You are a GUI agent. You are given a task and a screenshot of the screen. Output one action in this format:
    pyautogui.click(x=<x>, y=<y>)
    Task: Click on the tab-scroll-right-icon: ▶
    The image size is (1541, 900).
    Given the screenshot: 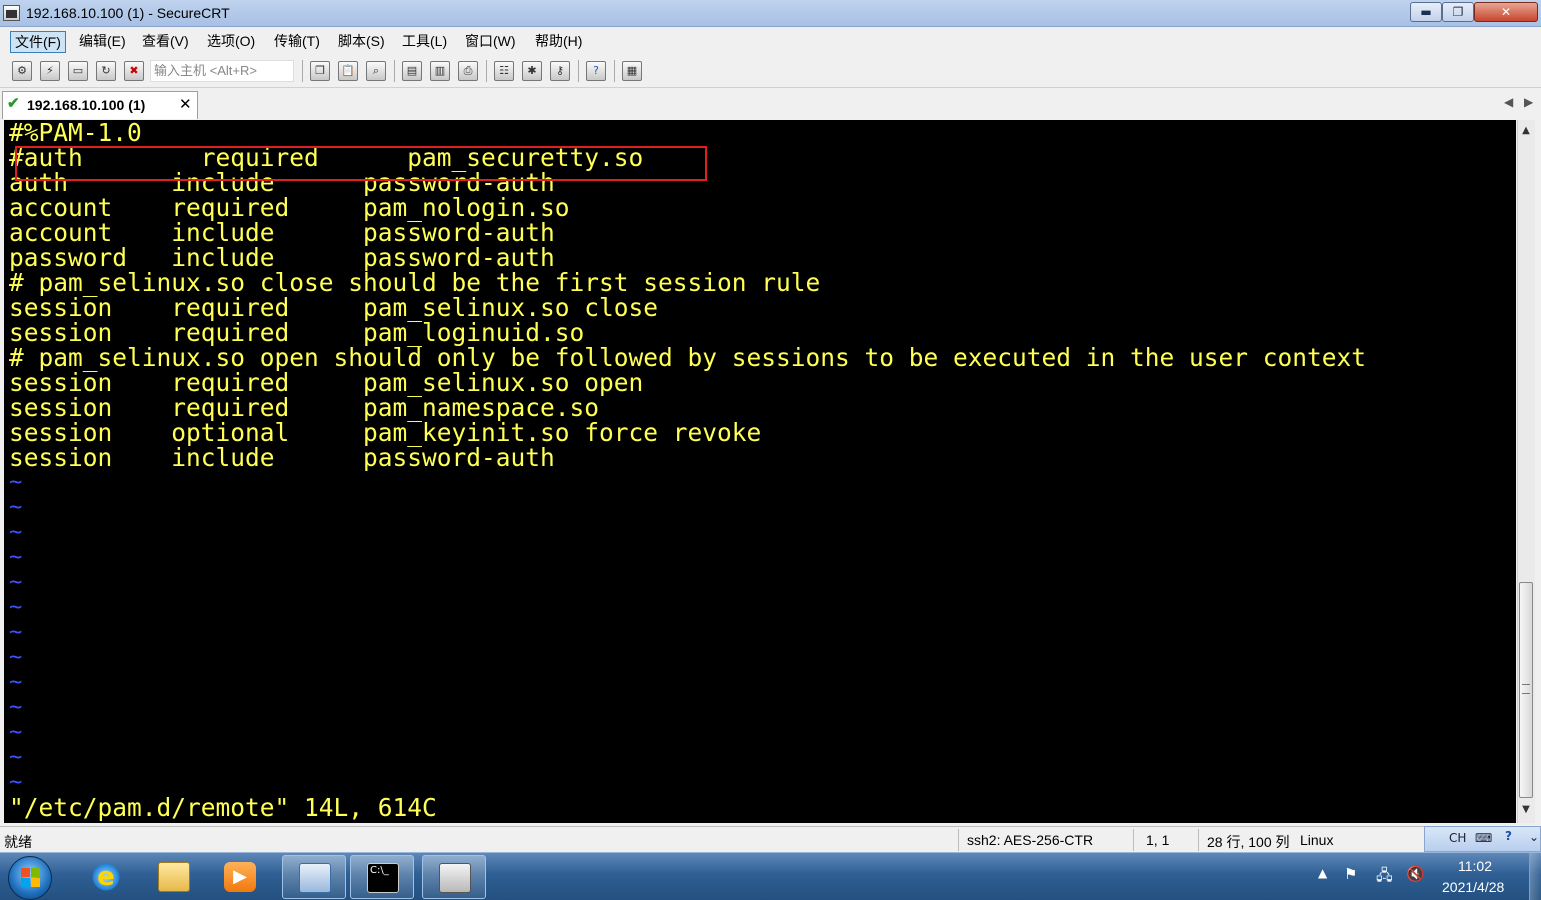 What is the action you would take?
    pyautogui.click(x=1528, y=102)
    